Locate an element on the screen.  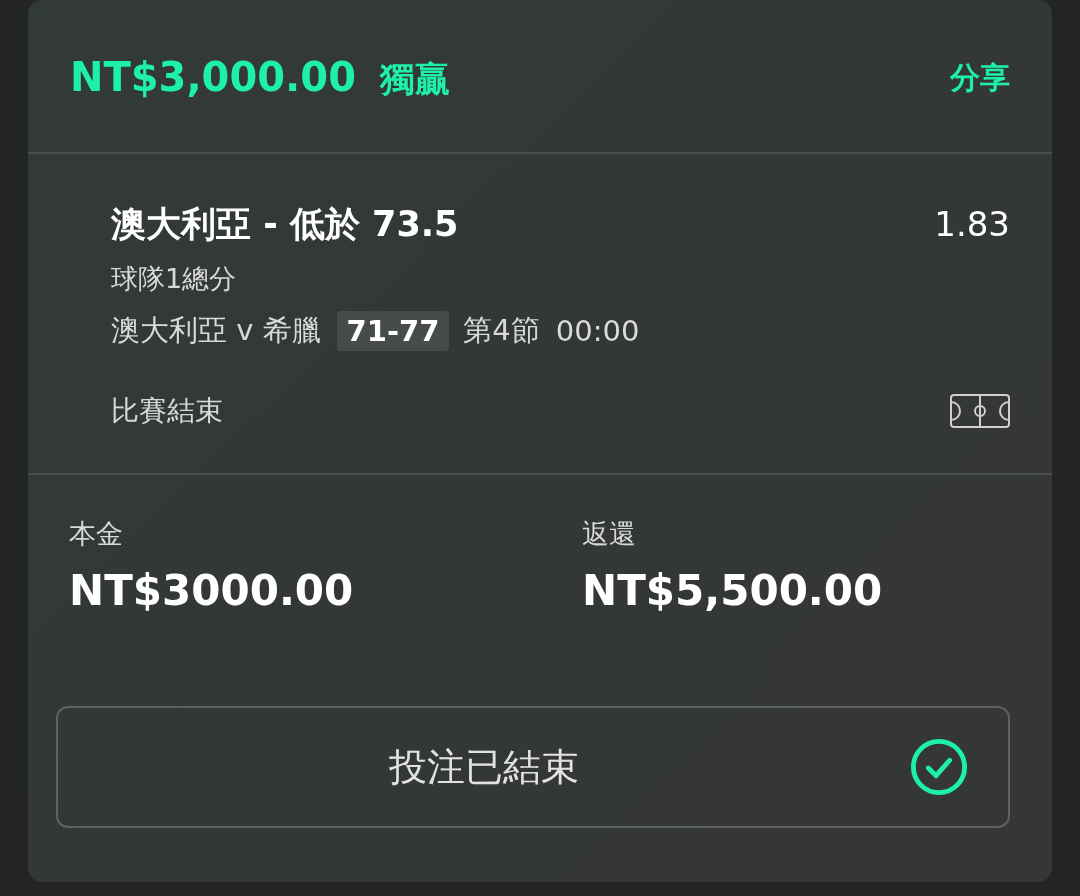
market-name: 球隊1總分 is located at coordinates (174, 279).